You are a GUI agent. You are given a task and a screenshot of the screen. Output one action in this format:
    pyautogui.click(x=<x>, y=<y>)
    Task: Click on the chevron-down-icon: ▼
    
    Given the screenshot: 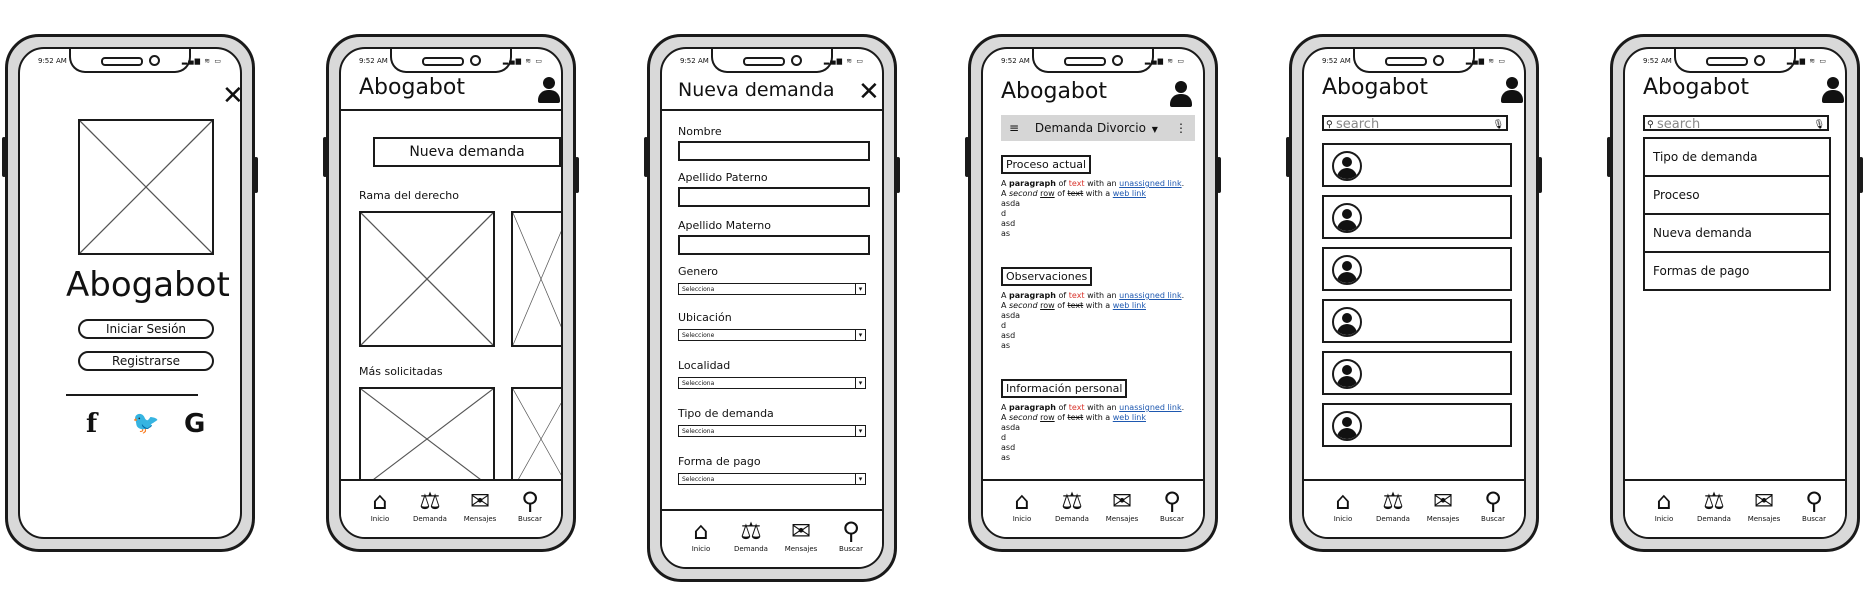 What is the action you would take?
    pyautogui.click(x=1154, y=129)
    